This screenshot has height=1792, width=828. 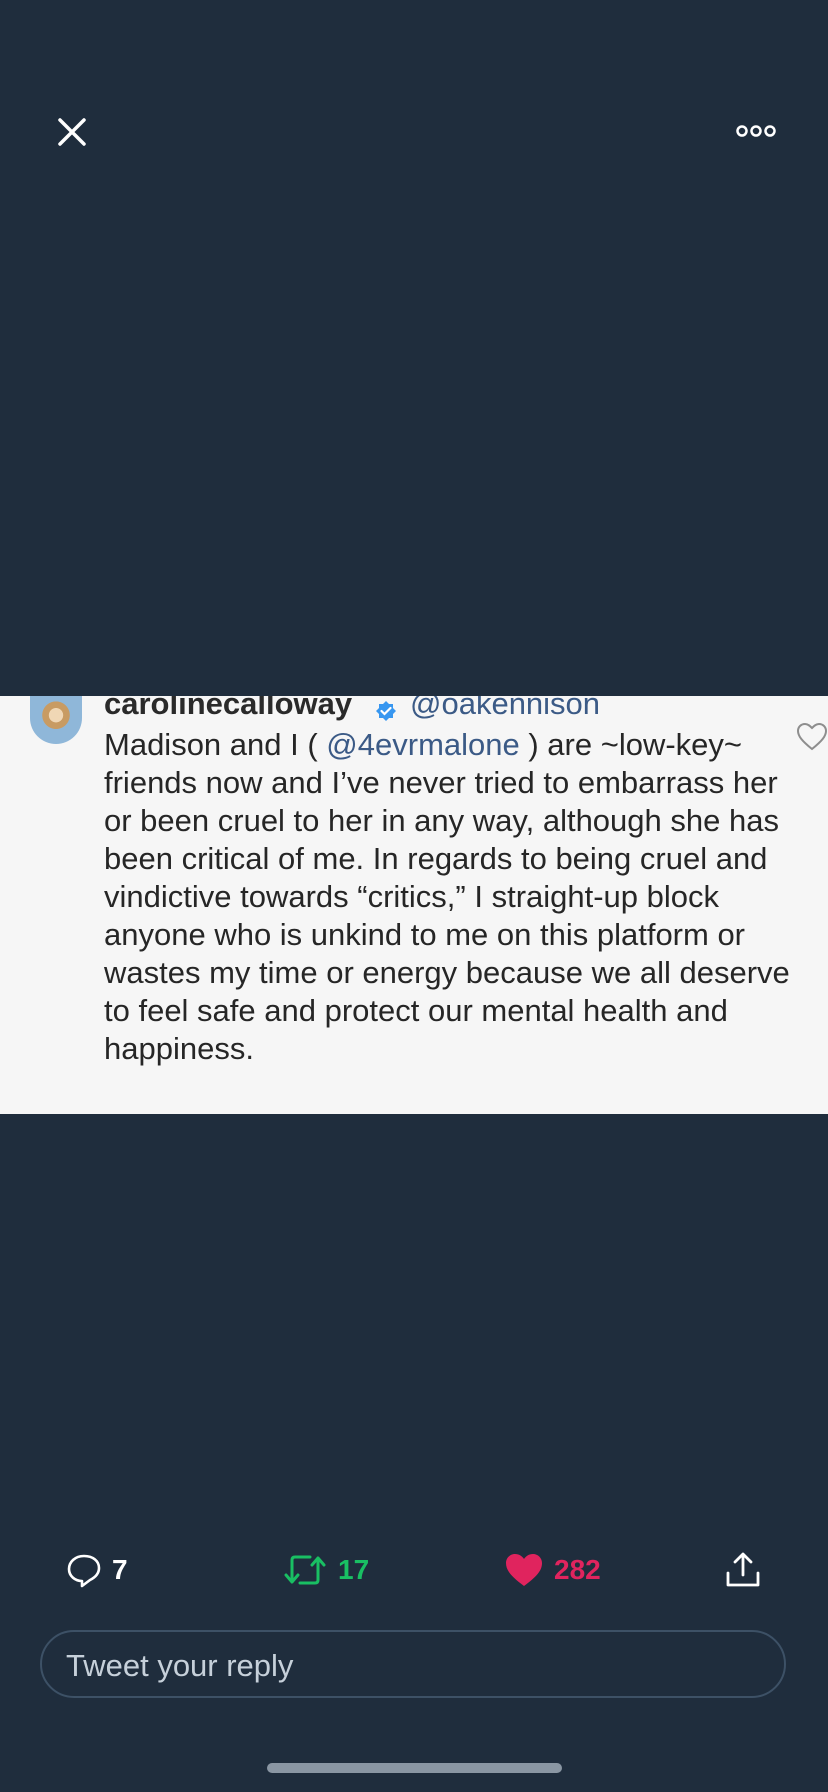 What do you see at coordinates (414, 90) in the screenshot?
I see `top-bar` at bounding box center [414, 90].